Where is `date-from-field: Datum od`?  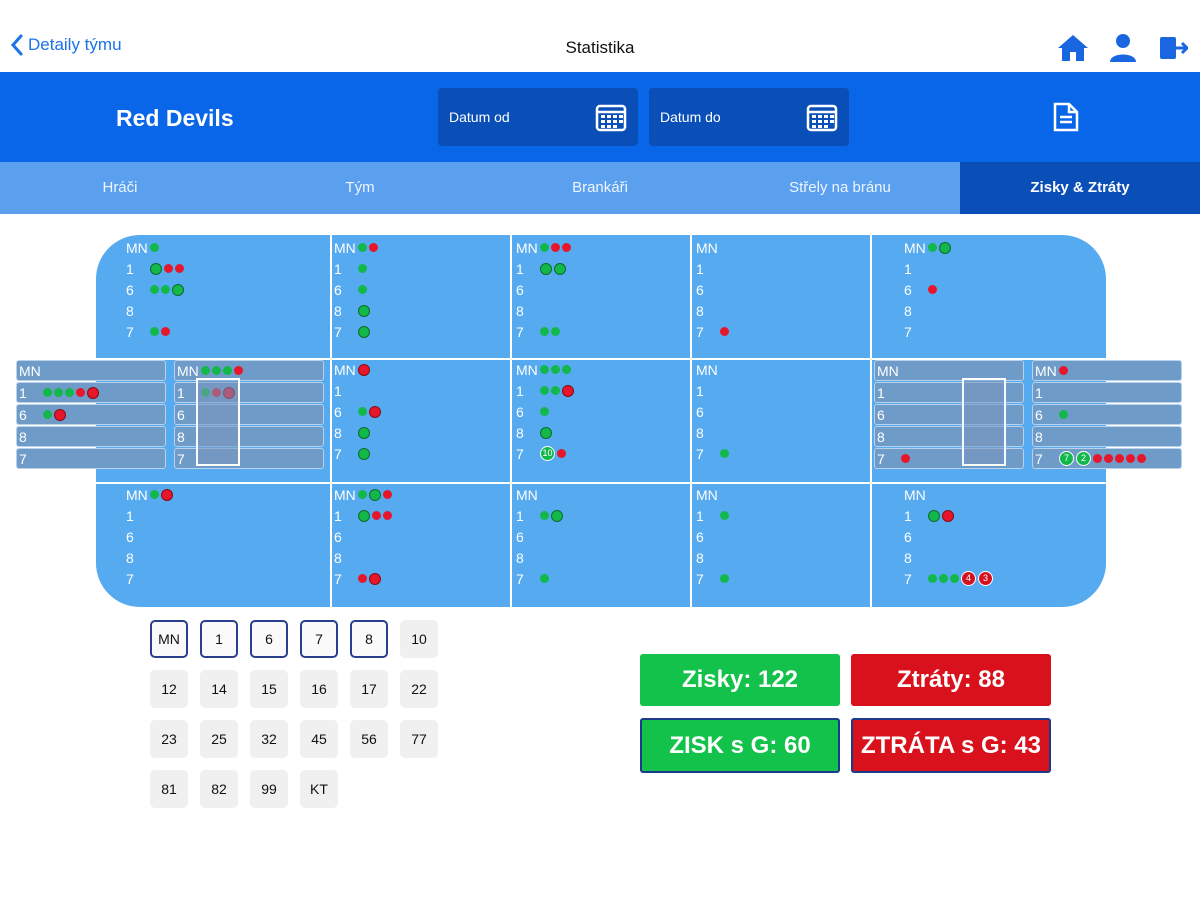 date-from-field: Datum od is located at coordinates (538, 117).